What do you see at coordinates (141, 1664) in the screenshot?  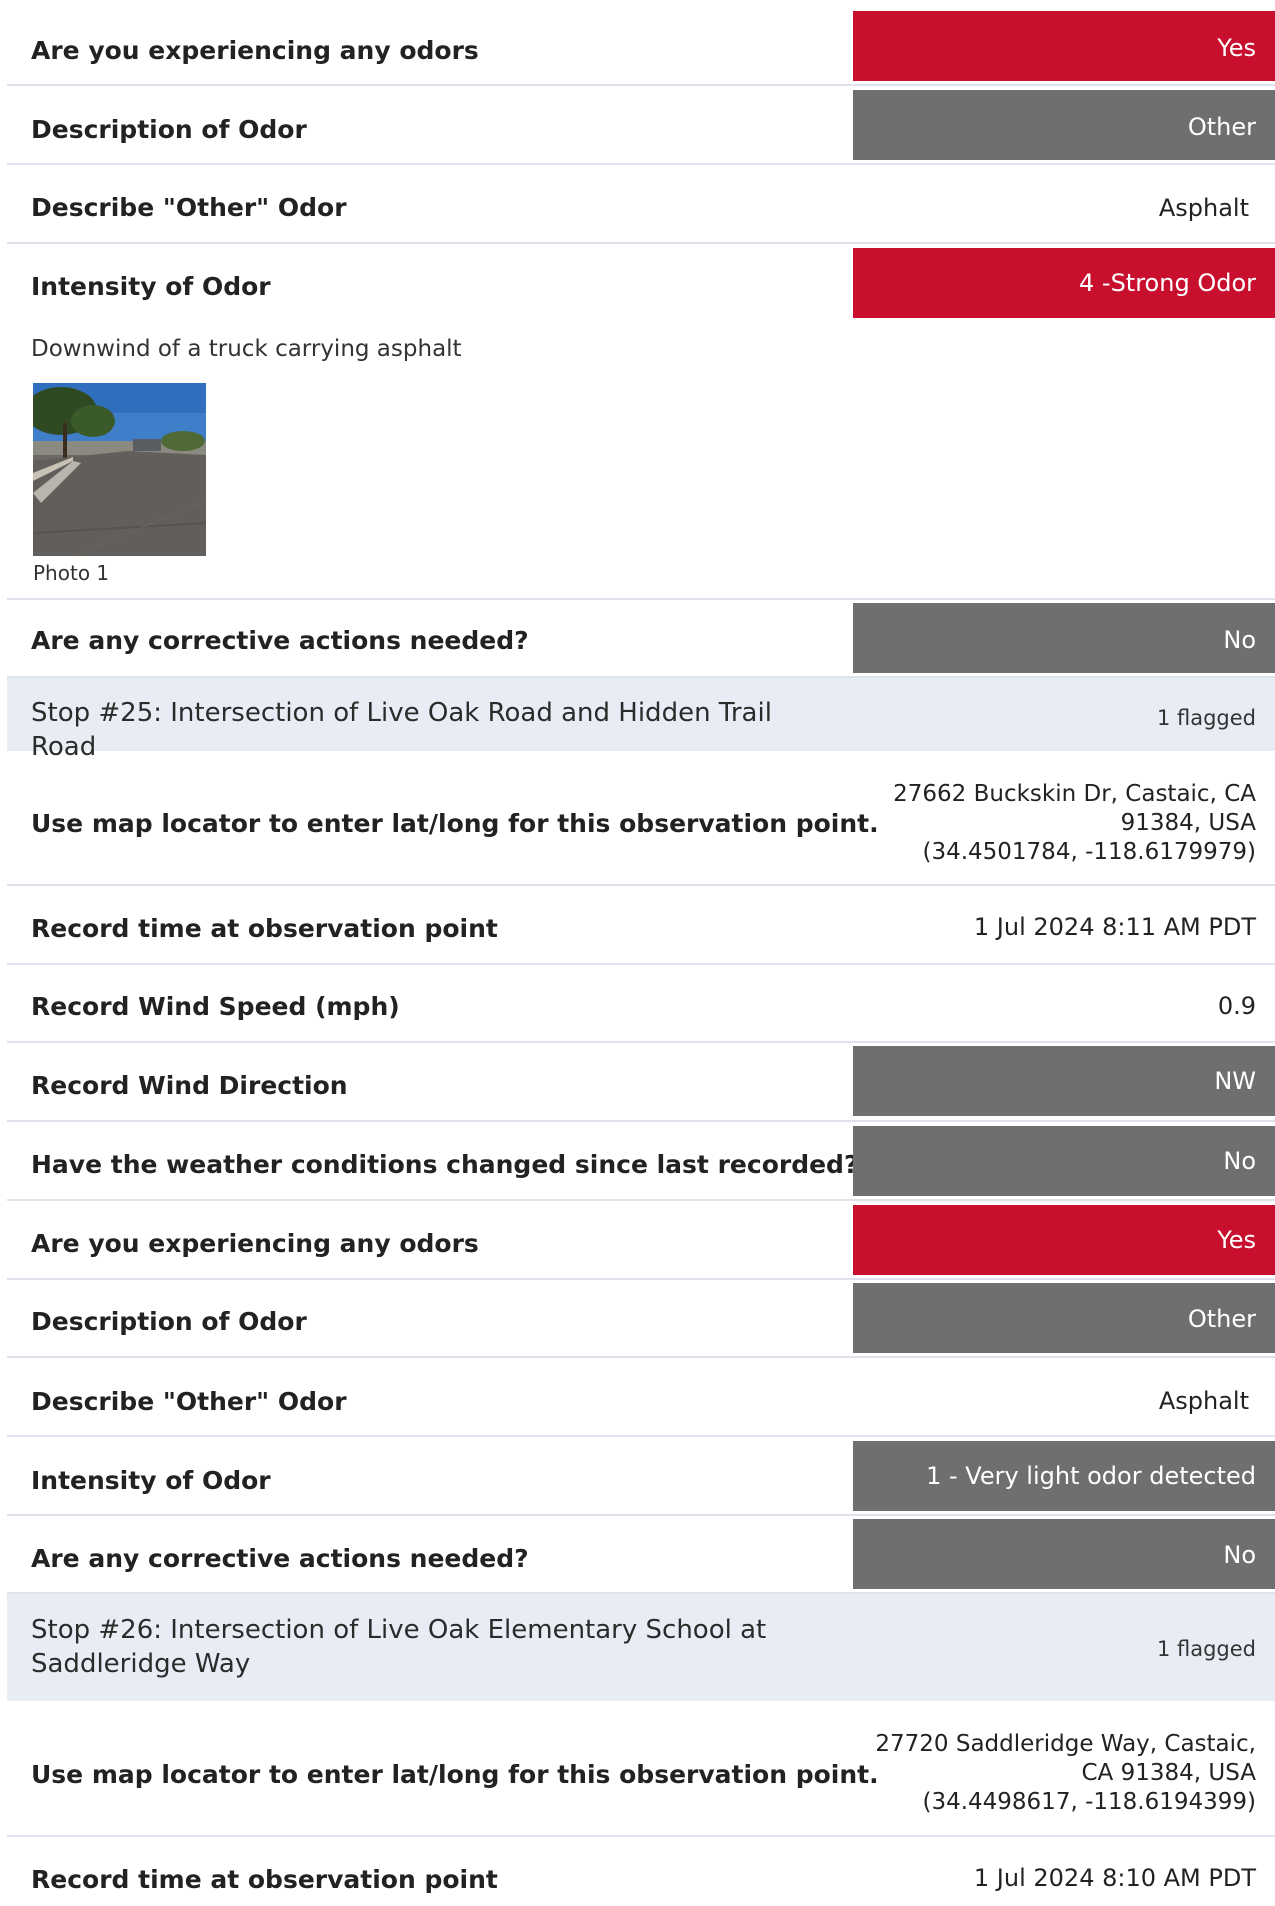 I see `section-title-line-2: Saddleridge Way` at bounding box center [141, 1664].